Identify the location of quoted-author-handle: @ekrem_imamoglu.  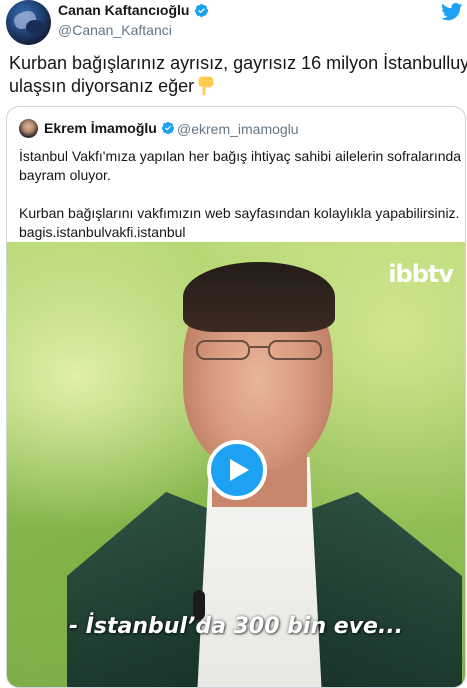
(238, 129).